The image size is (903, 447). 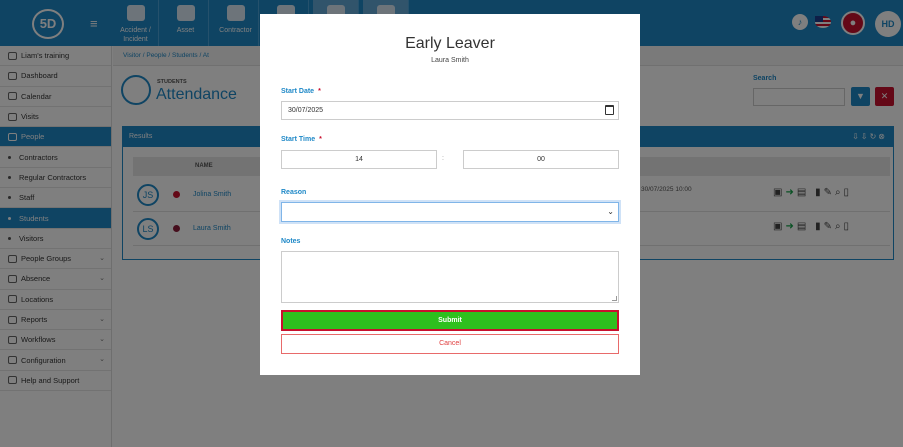 I want to click on calendar-icon, so click(x=609, y=110).